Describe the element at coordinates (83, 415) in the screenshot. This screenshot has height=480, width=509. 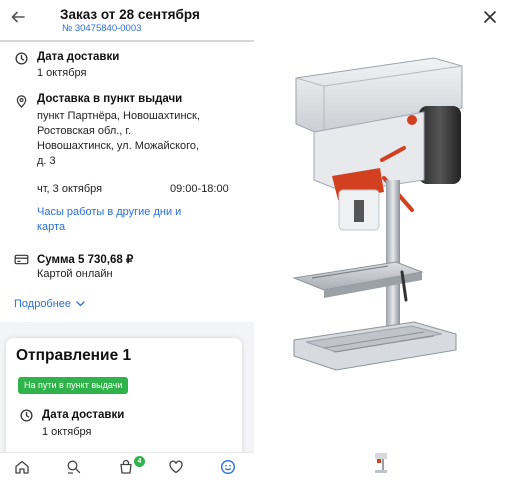
I see `shipment-delivery-label: Дата доставки` at that location.